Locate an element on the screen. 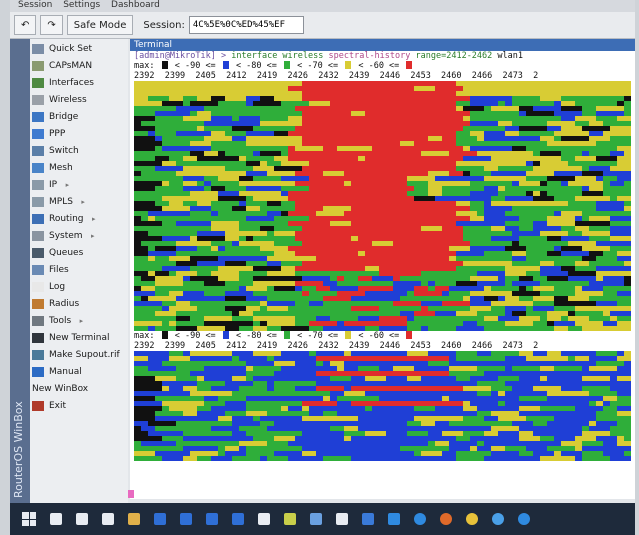 The height and width of the screenshot is (535, 639). sidebar-item-bridge: Bridge is located at coordinates (55, 117).